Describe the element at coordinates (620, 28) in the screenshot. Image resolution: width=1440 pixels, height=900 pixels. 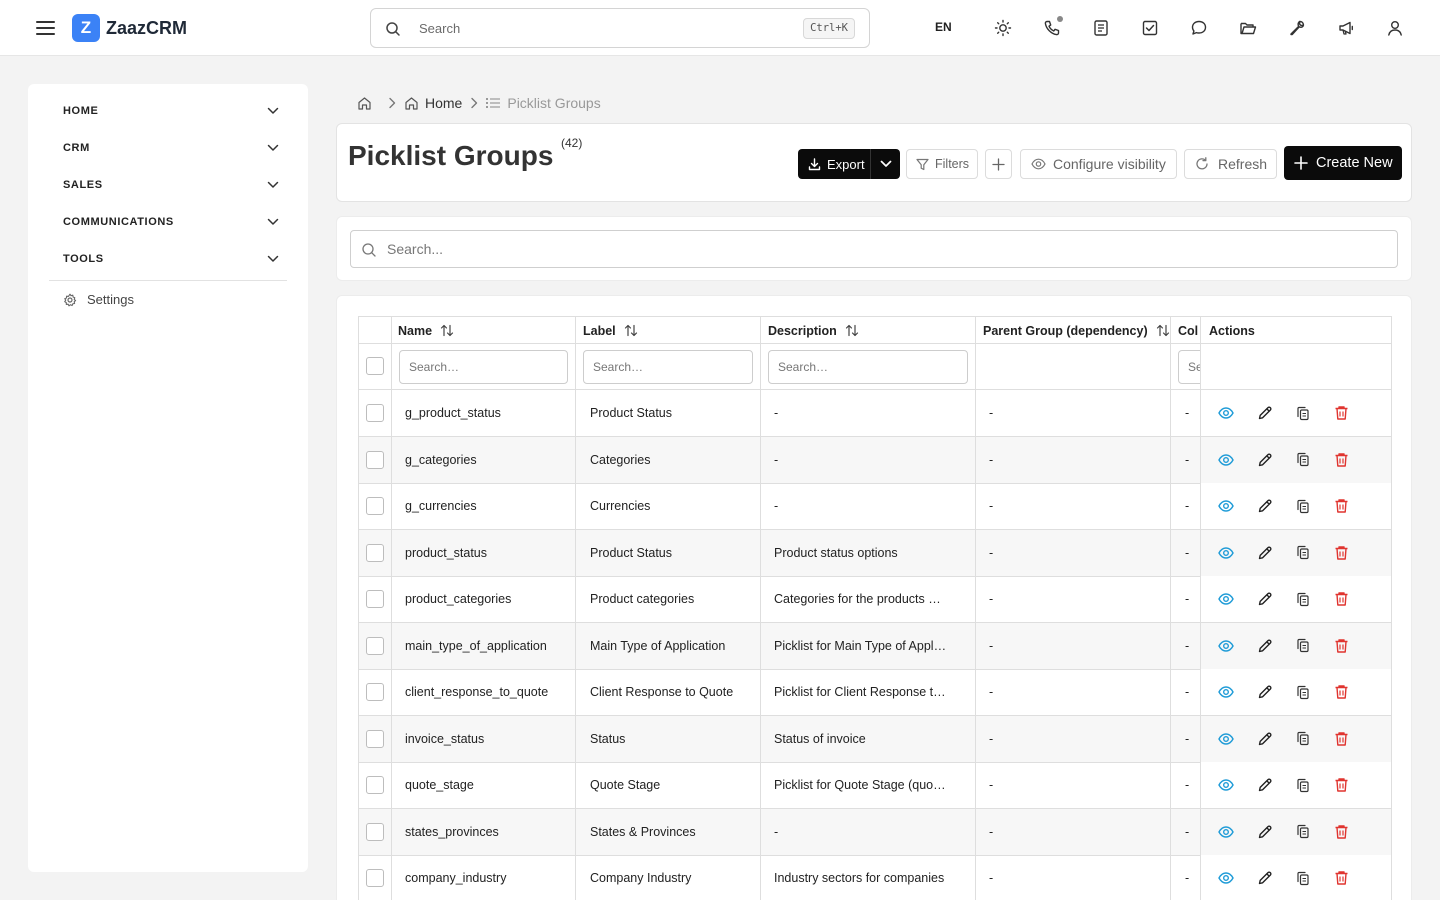
I see `global-search: Search Ctrl+K` at that location.